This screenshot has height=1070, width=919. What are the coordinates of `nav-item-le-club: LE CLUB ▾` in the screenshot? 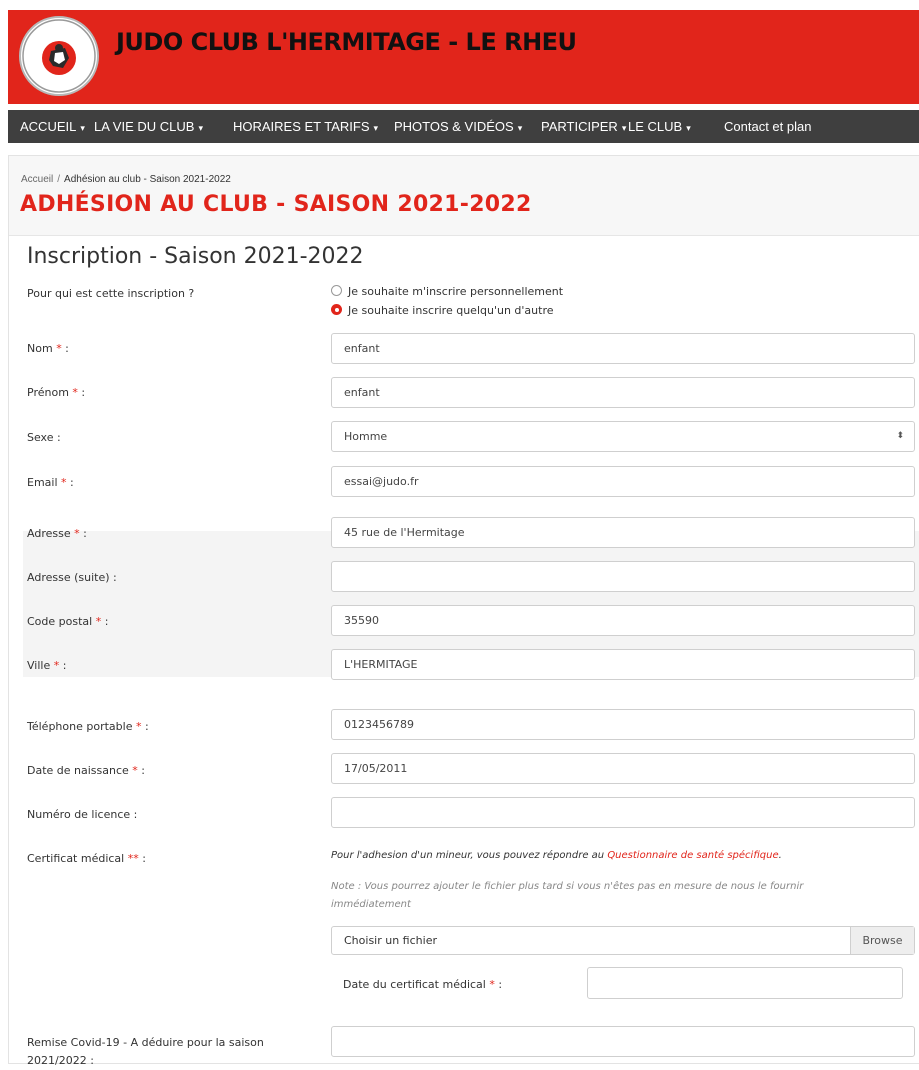 It's located at (659, 126).